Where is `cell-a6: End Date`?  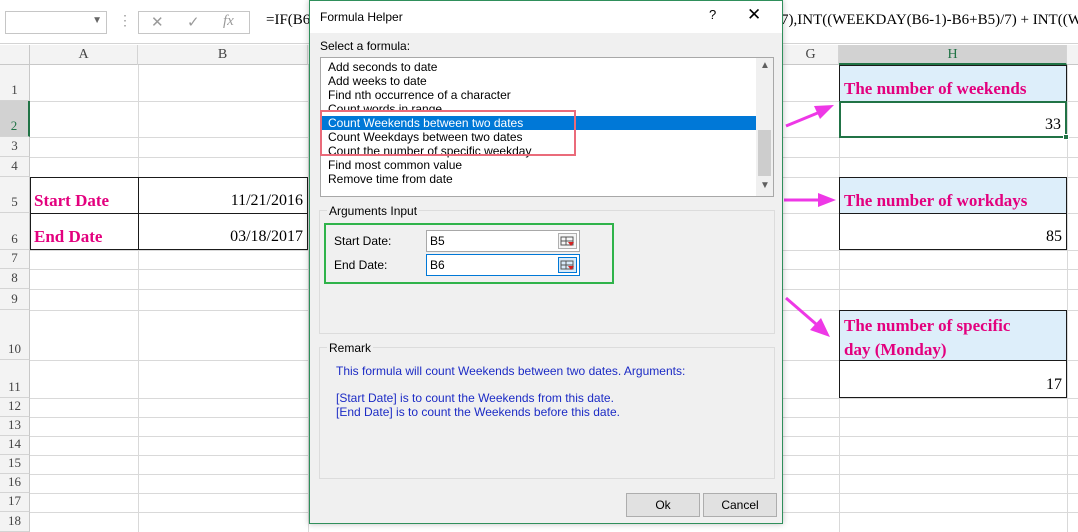
cell-a6: End Date is located at coordinates (84, 231).